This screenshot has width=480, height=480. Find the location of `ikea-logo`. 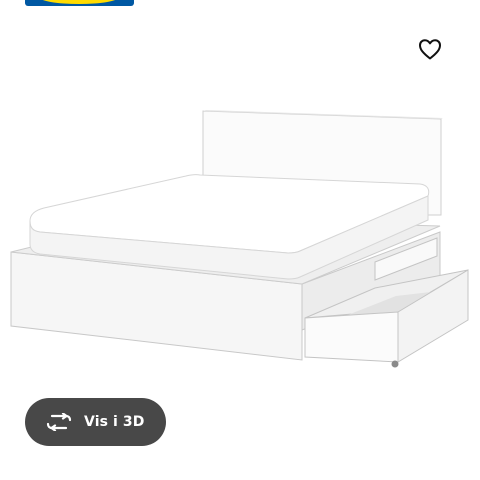

ikea-logo is located at coordinates (79, 3).